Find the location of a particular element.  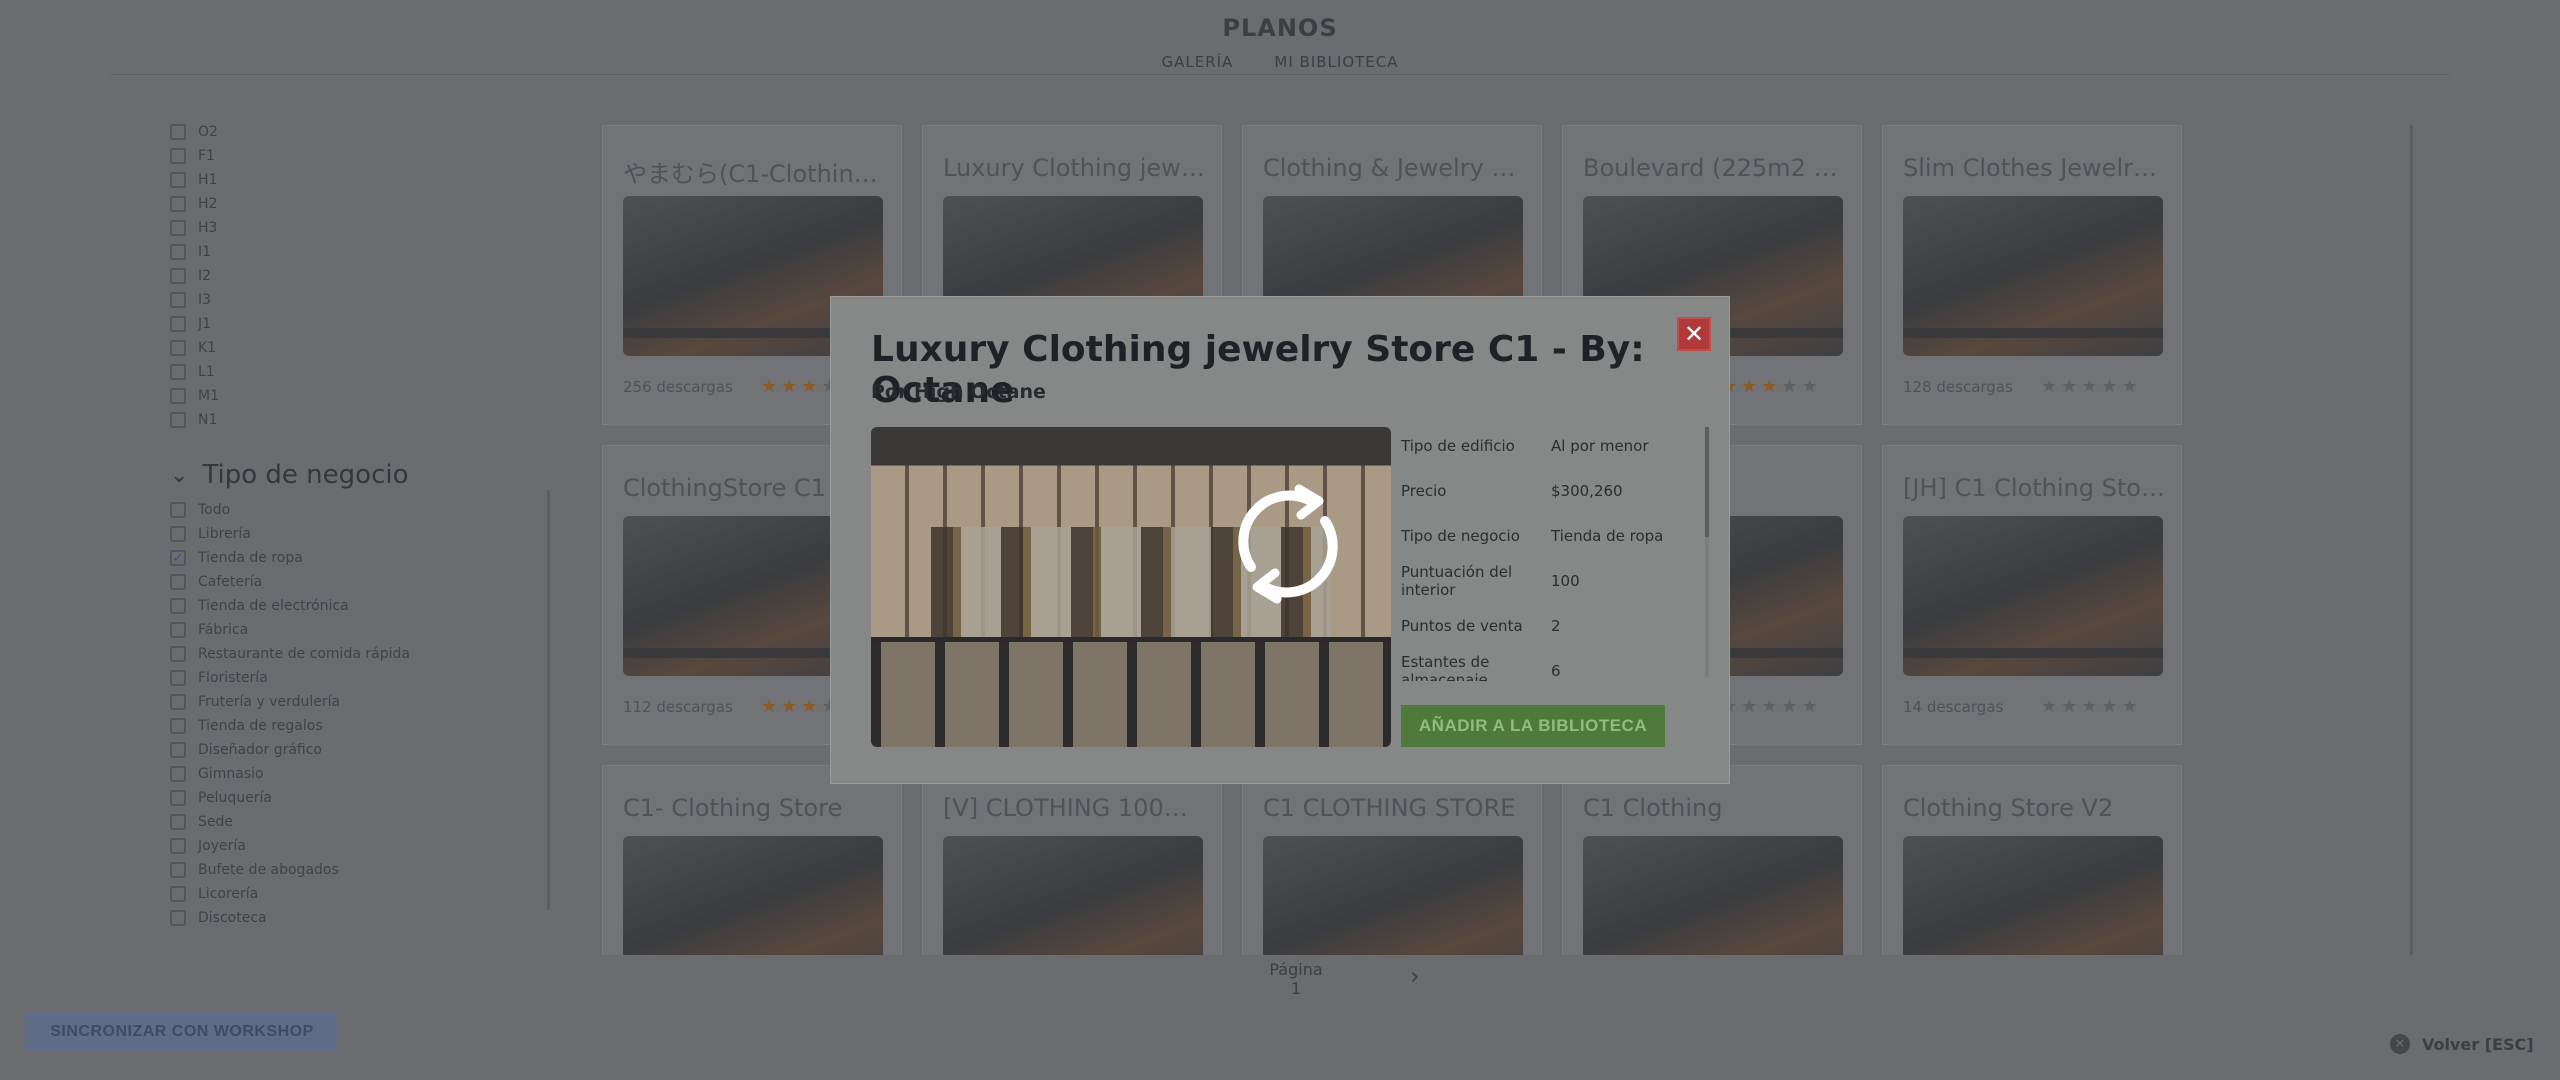

checkbox-checked: ✓ is located at coordinates (178, 558).